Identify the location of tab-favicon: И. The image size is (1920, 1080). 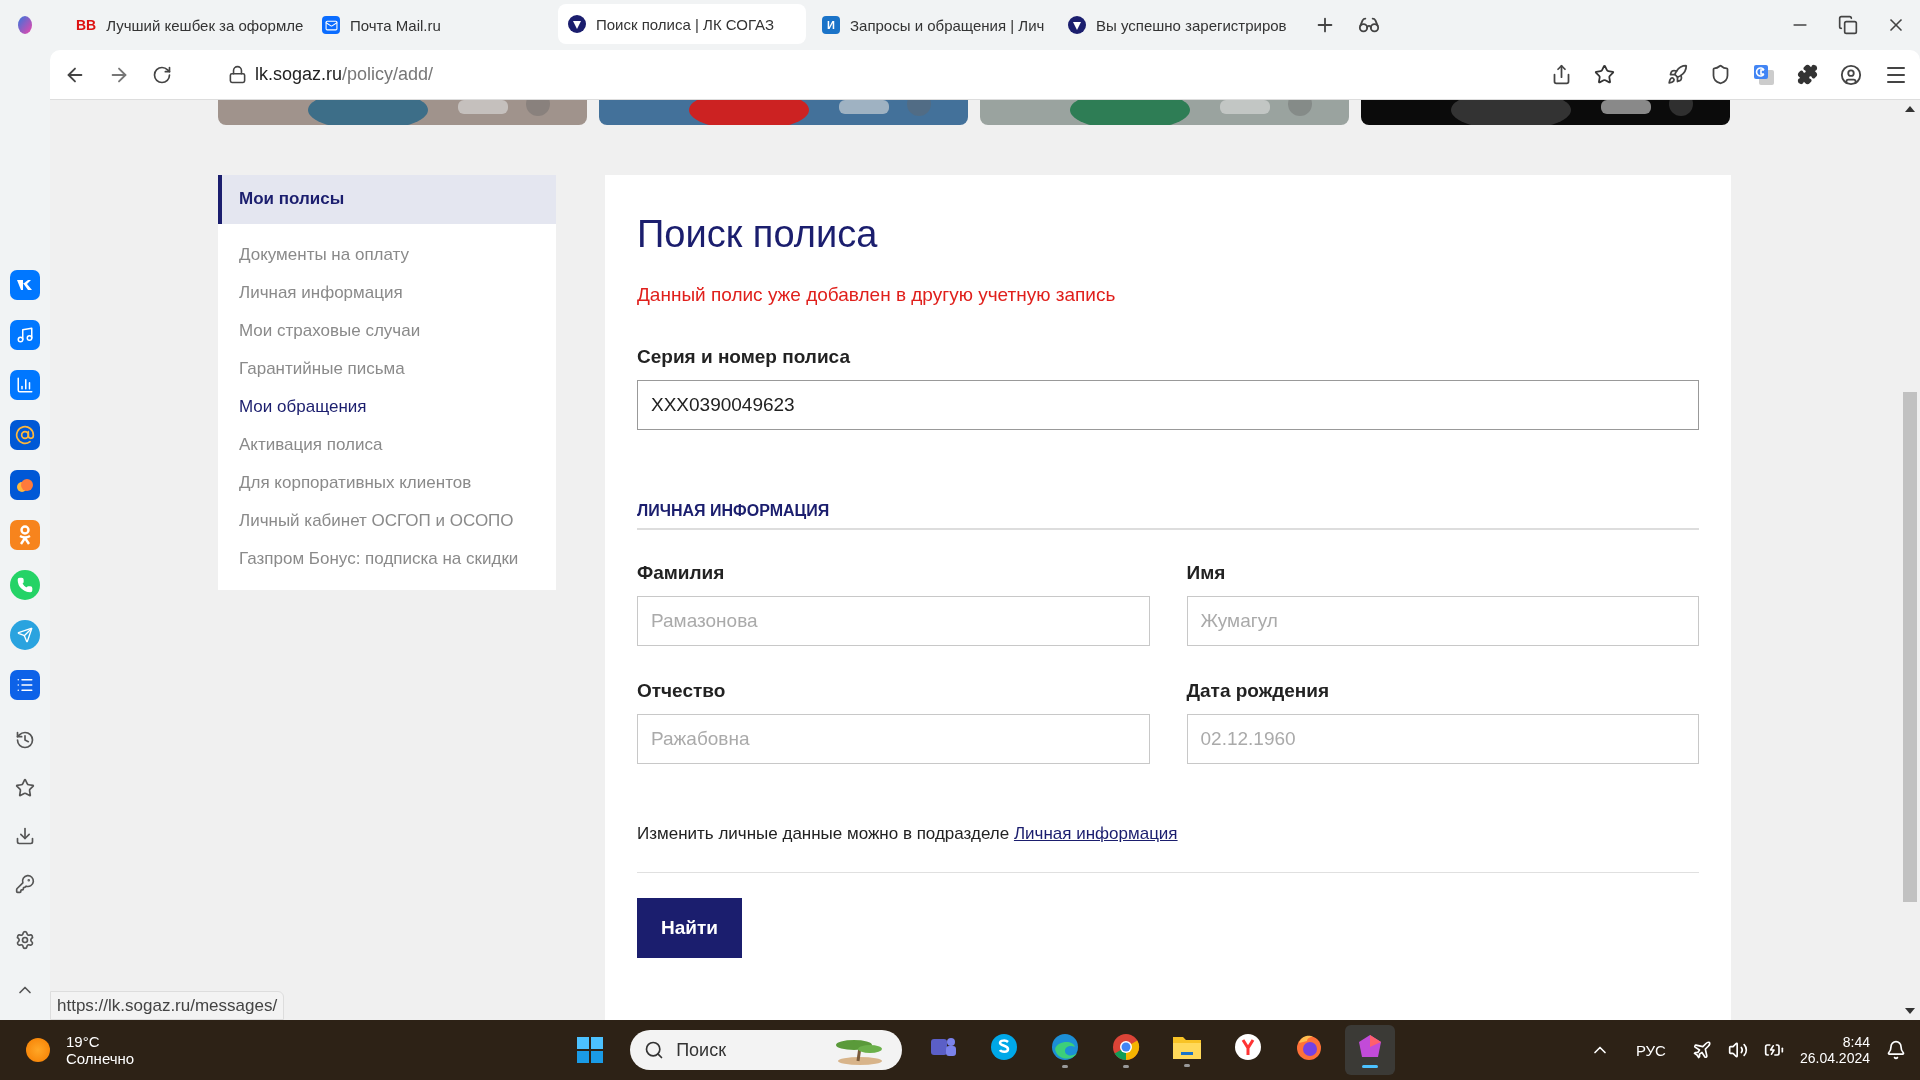
(831, 25).